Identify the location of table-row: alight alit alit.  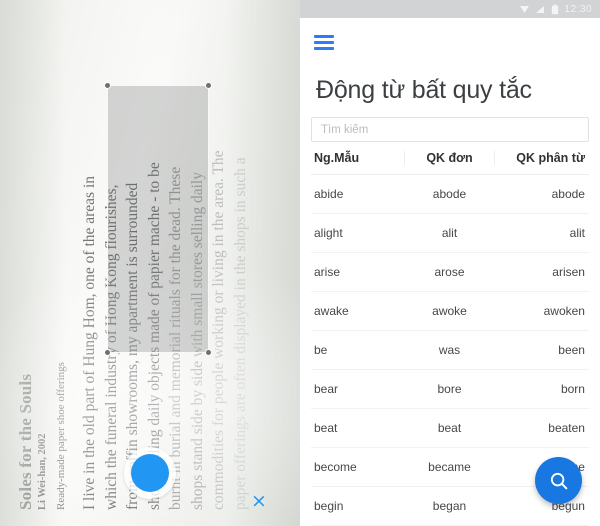
(450, 233).